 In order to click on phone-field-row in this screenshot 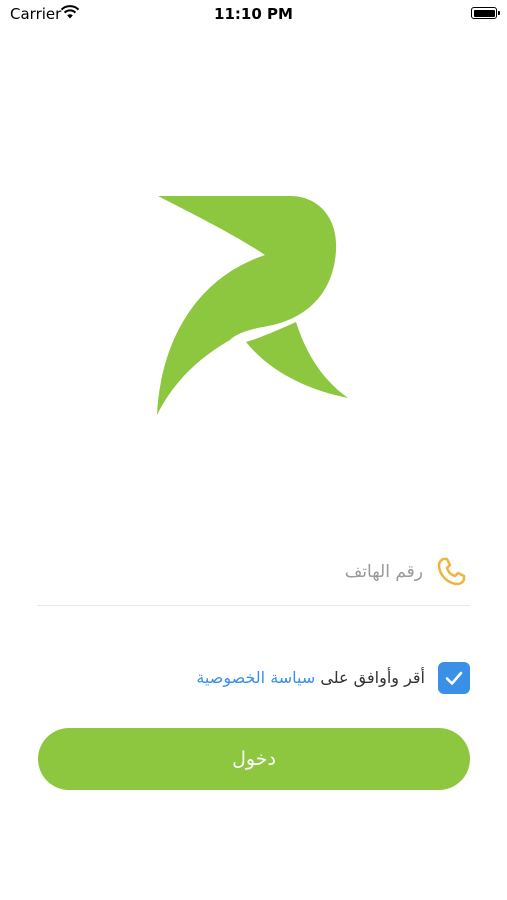, I will do `click(253, 575)`.